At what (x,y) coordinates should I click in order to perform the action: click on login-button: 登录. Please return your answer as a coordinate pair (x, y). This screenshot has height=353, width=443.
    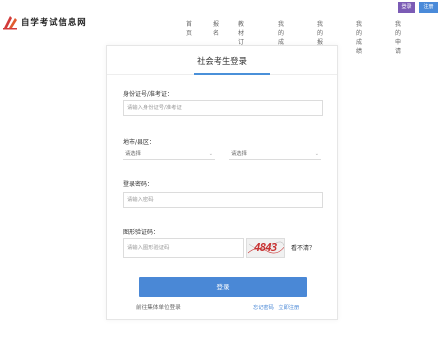
    Looking at the image, I should click on (223, 287).